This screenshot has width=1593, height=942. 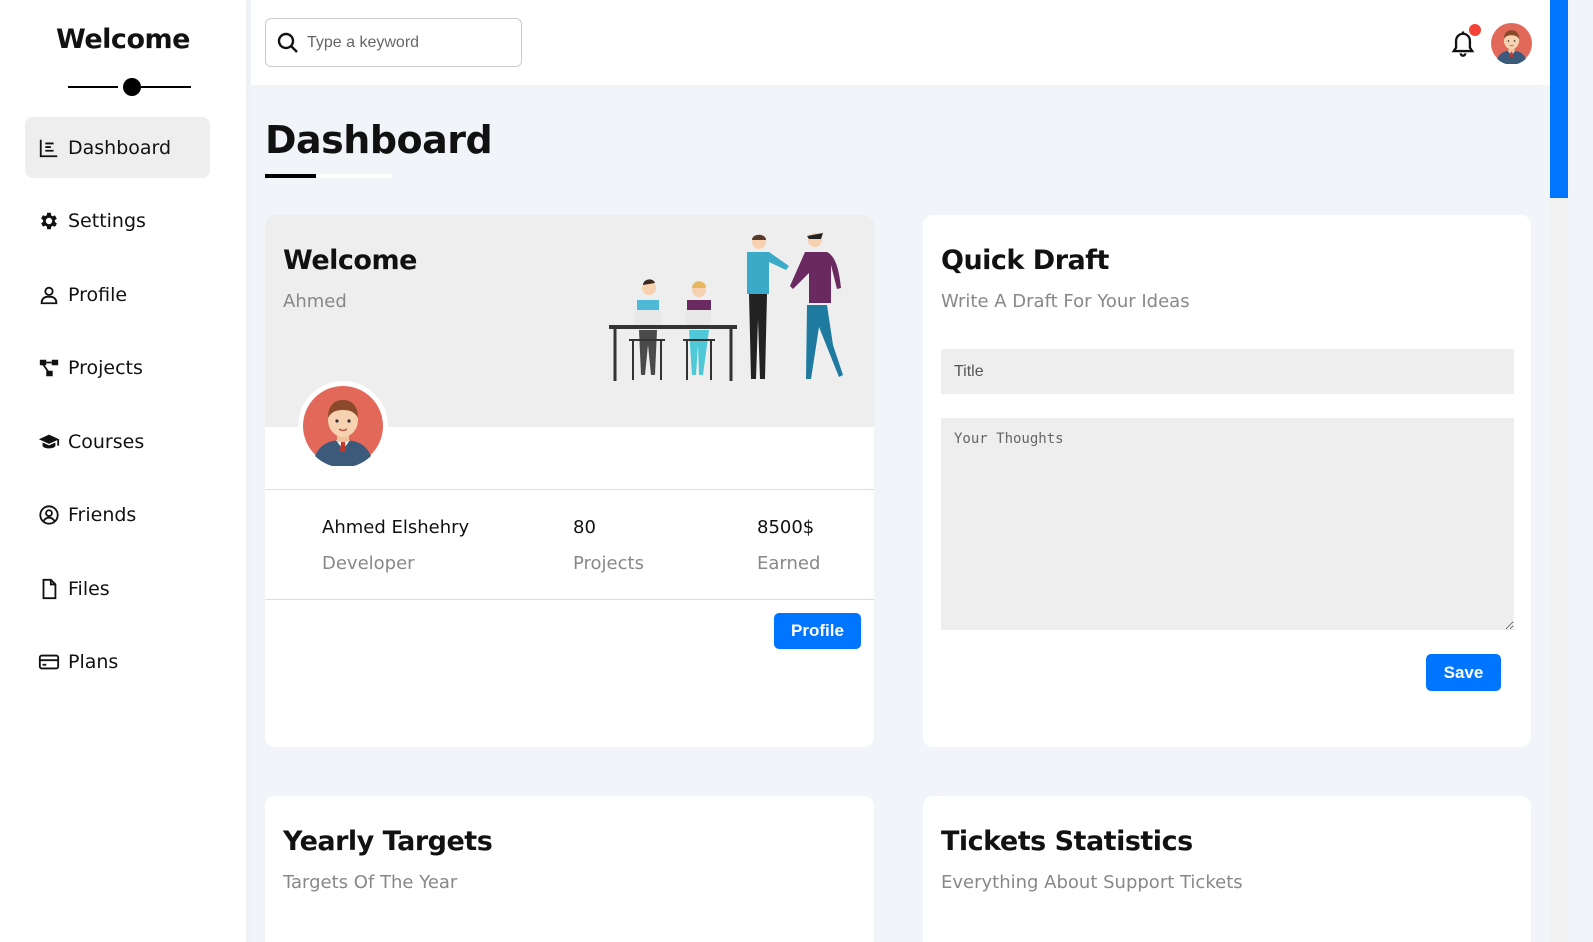 What do you see at coordinates (315, 301) in the screenshot?
I see `welcome-username: Ahmed` at bounding box center [315, 301].